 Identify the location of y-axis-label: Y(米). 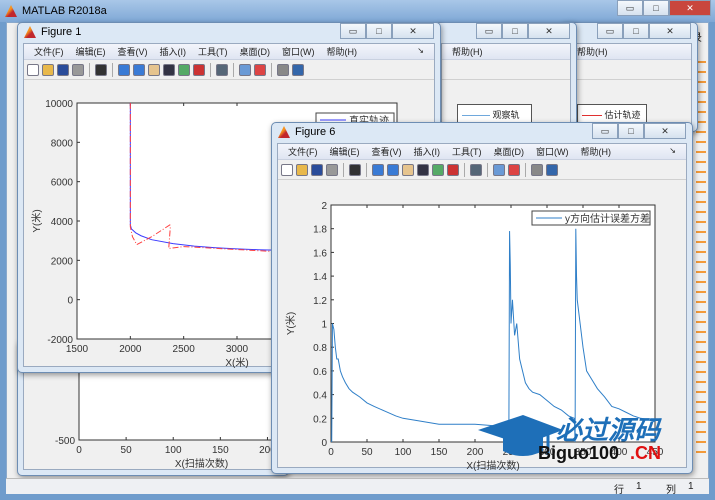
(36, 220).